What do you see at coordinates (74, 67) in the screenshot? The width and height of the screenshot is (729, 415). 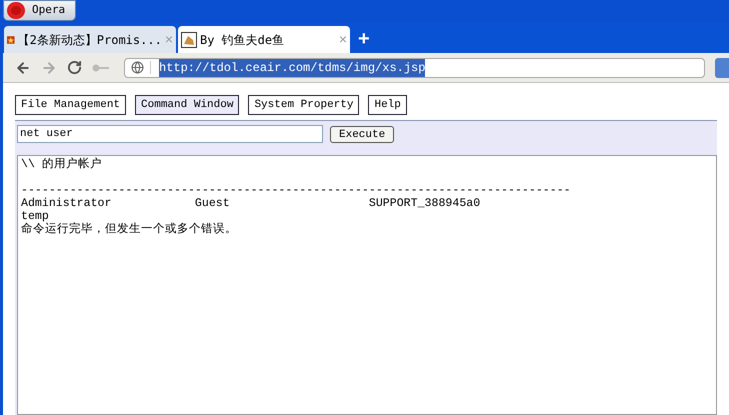 I see `reload-icon` at bounding box center [74, 67].